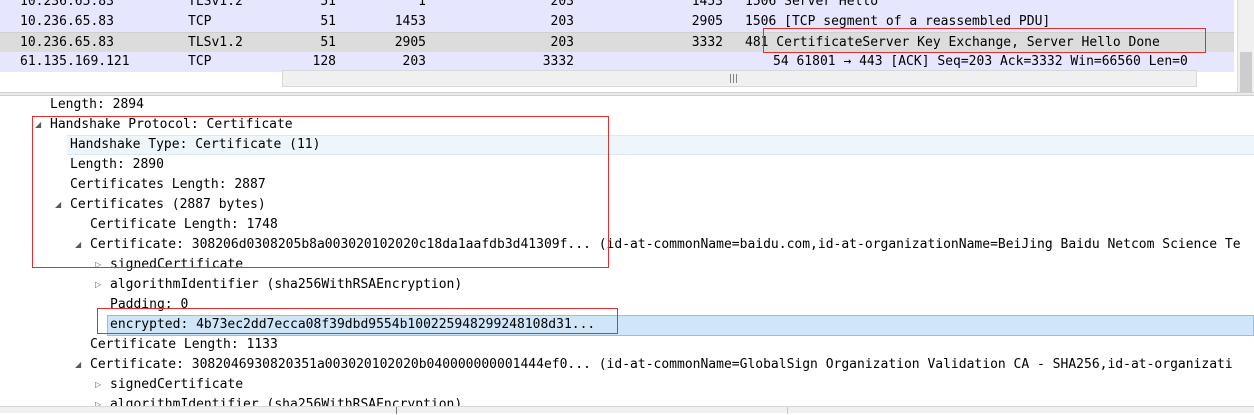 This screenshot has width=1254, height=415. What do you see at coordinates (414, 61) in the screenshot?
I see `packet-seq: 203` at bounding box center [414, 61].